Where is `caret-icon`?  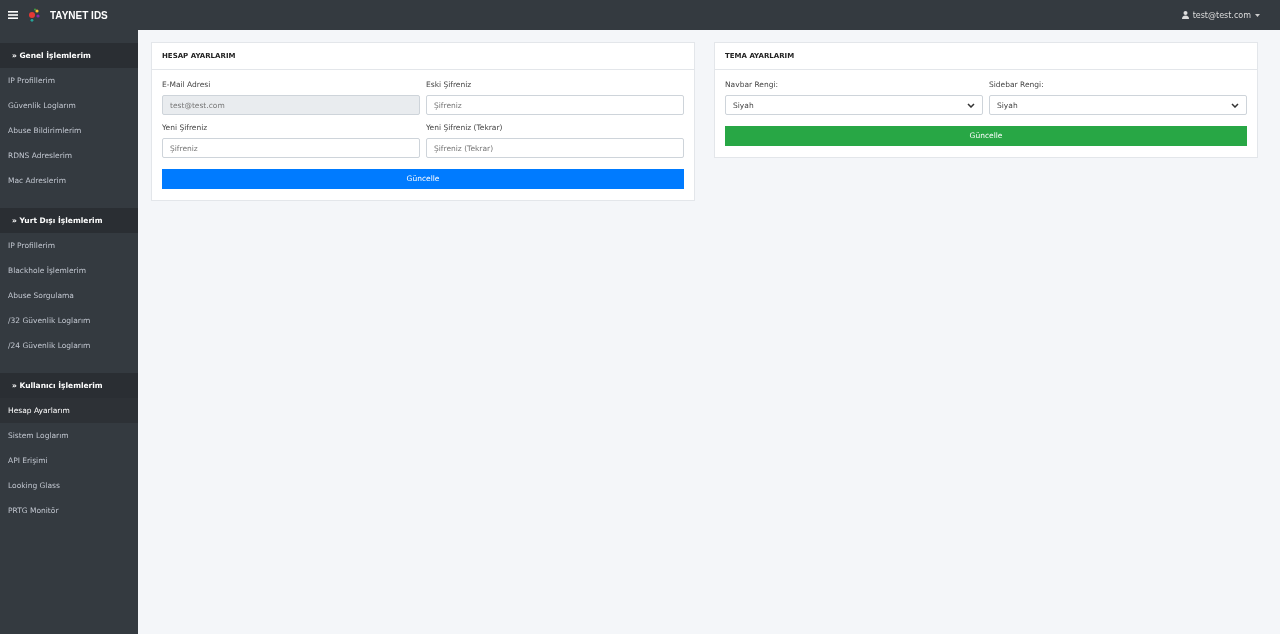
caret-icon is located at coordinates (1257, 15).